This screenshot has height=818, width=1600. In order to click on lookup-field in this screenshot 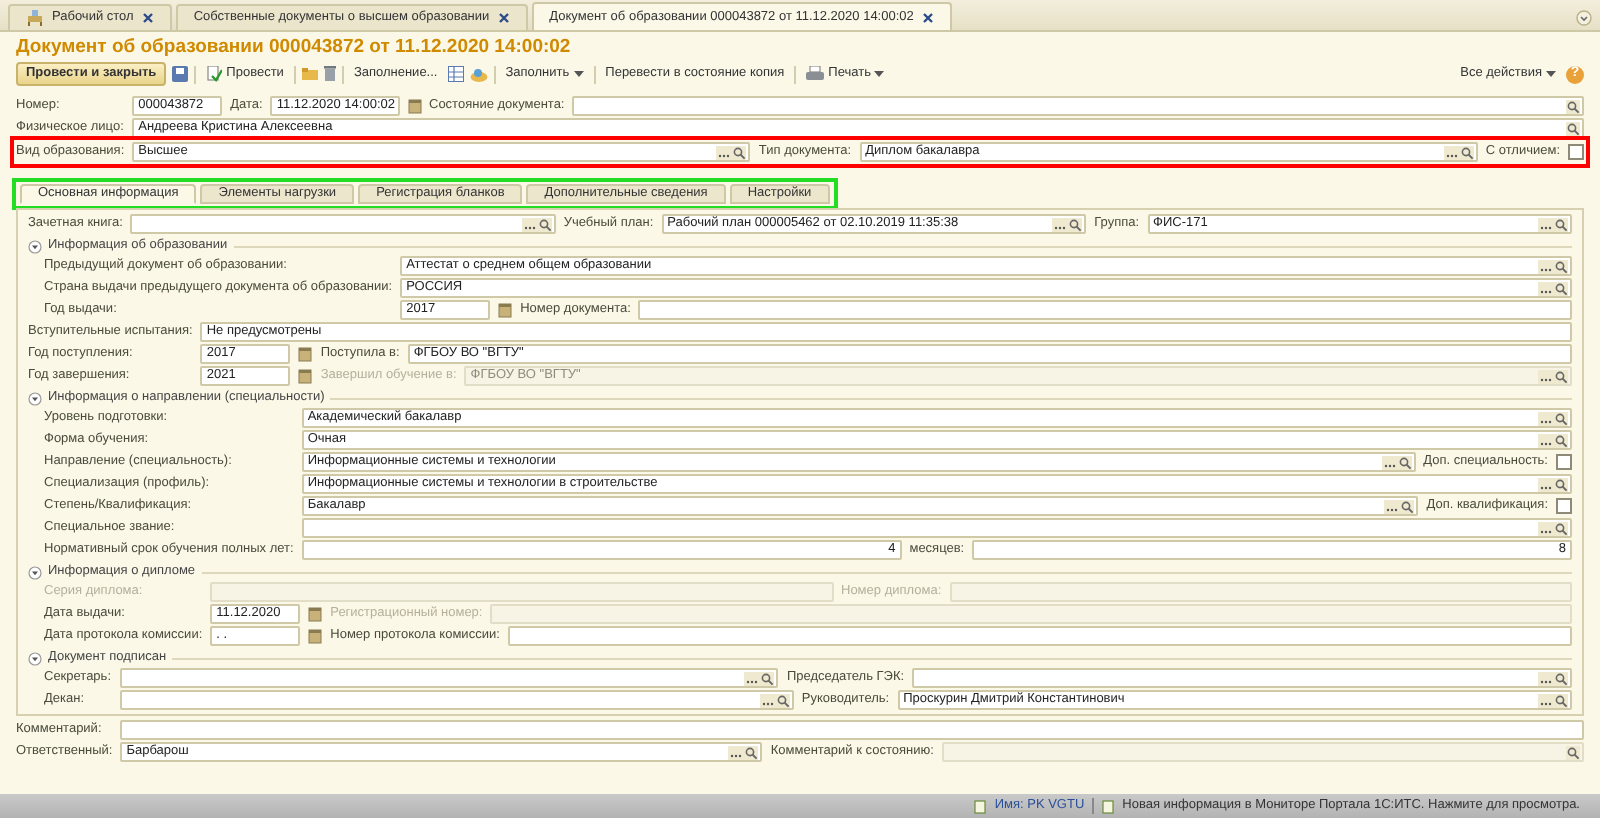, I will do `click(1078, 106)`.